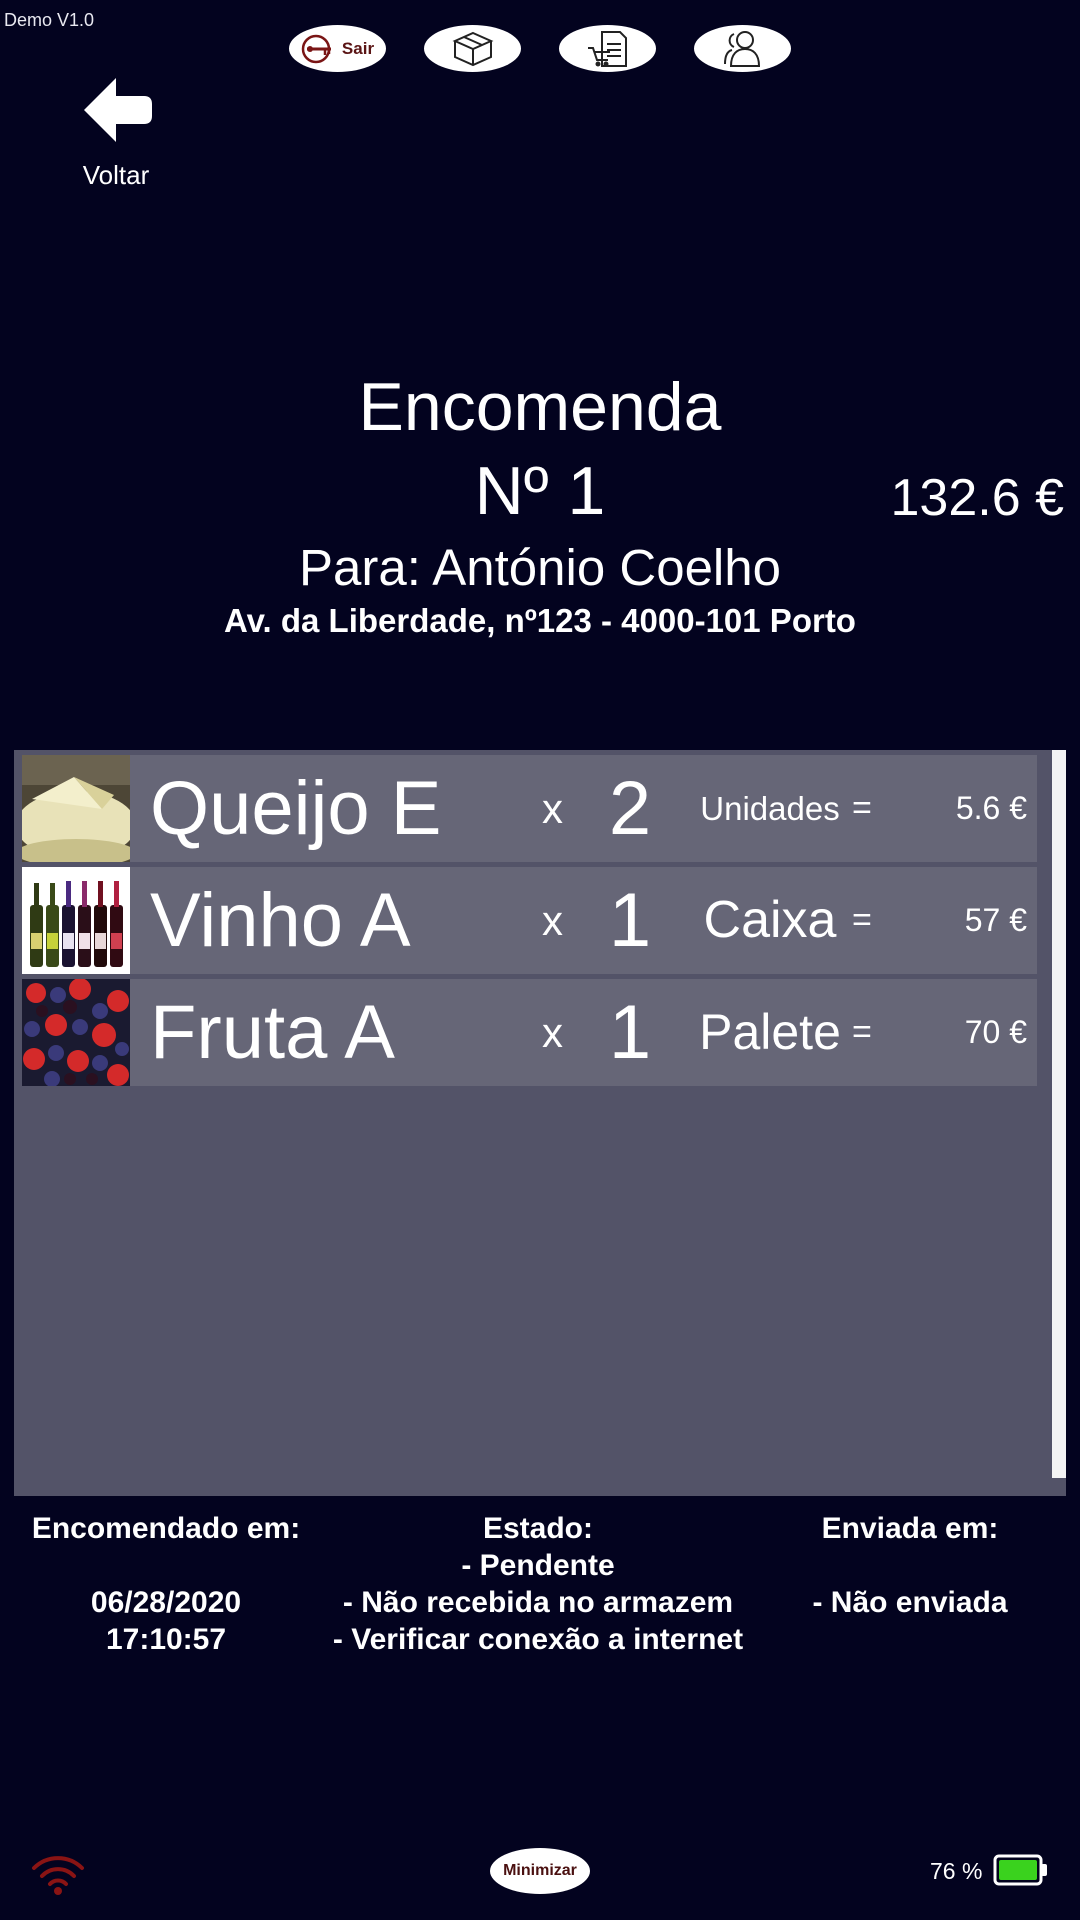 The image size is (1080, 1920). What do you see at coordinates (316, 48) in the screenshot?
I see `key-icon` at bounding box center [316, 48].